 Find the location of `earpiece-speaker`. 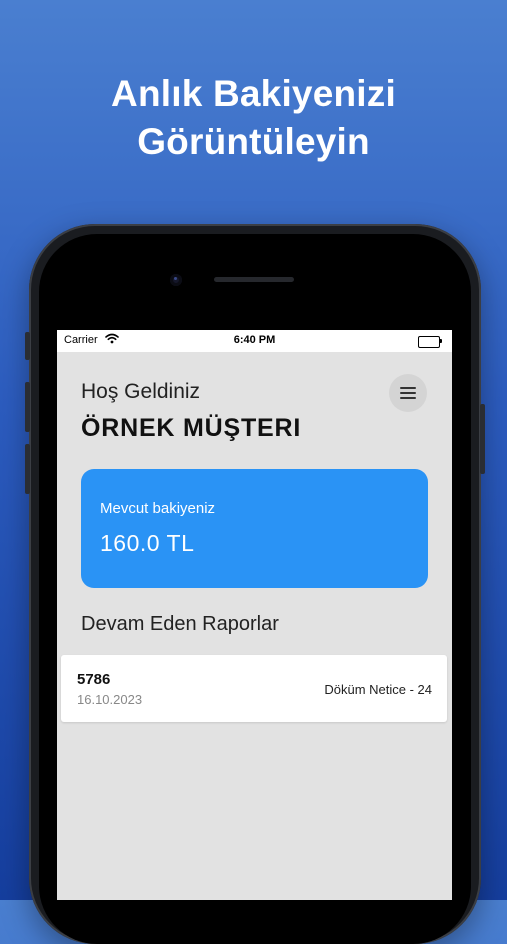

earpiece-speaker is located at coordinates (254, 279).